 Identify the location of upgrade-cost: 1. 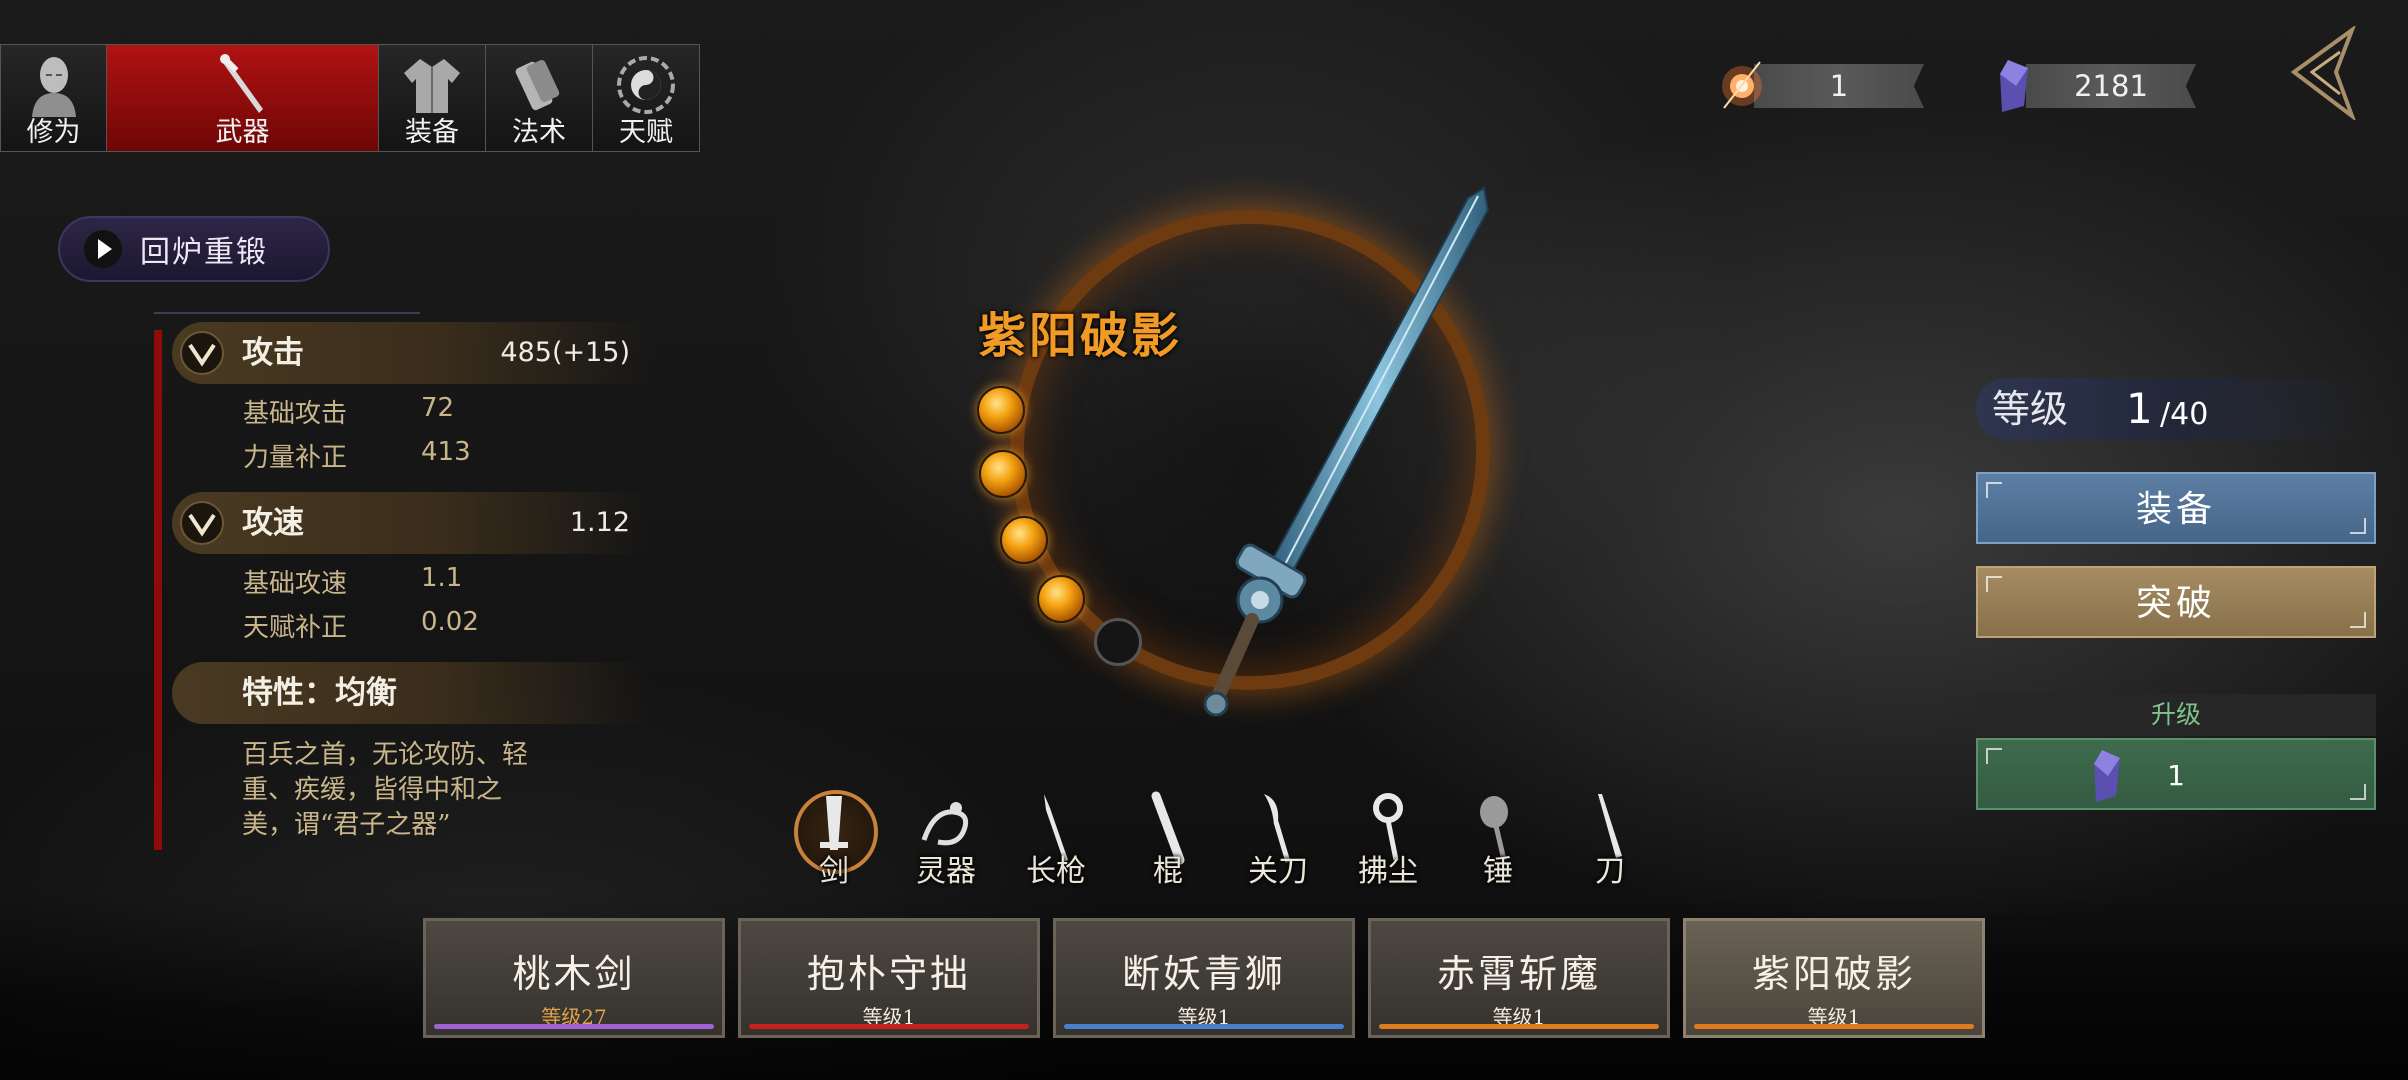
(2176, 775).